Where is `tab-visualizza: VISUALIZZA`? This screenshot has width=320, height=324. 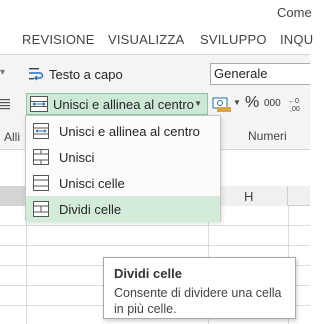 tab-visualizza: VISUALIZZA is located at coordinates (146, 39).